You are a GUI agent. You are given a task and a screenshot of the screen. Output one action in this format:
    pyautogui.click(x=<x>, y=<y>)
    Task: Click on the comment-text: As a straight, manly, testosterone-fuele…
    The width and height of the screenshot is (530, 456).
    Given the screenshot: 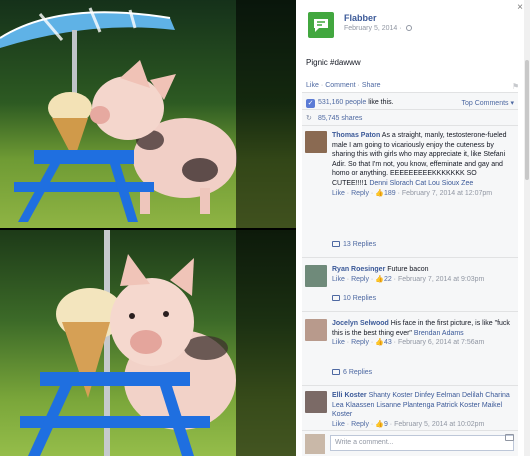 What is the action you would take?
    pyautogui.click(x=419, y=159)
    